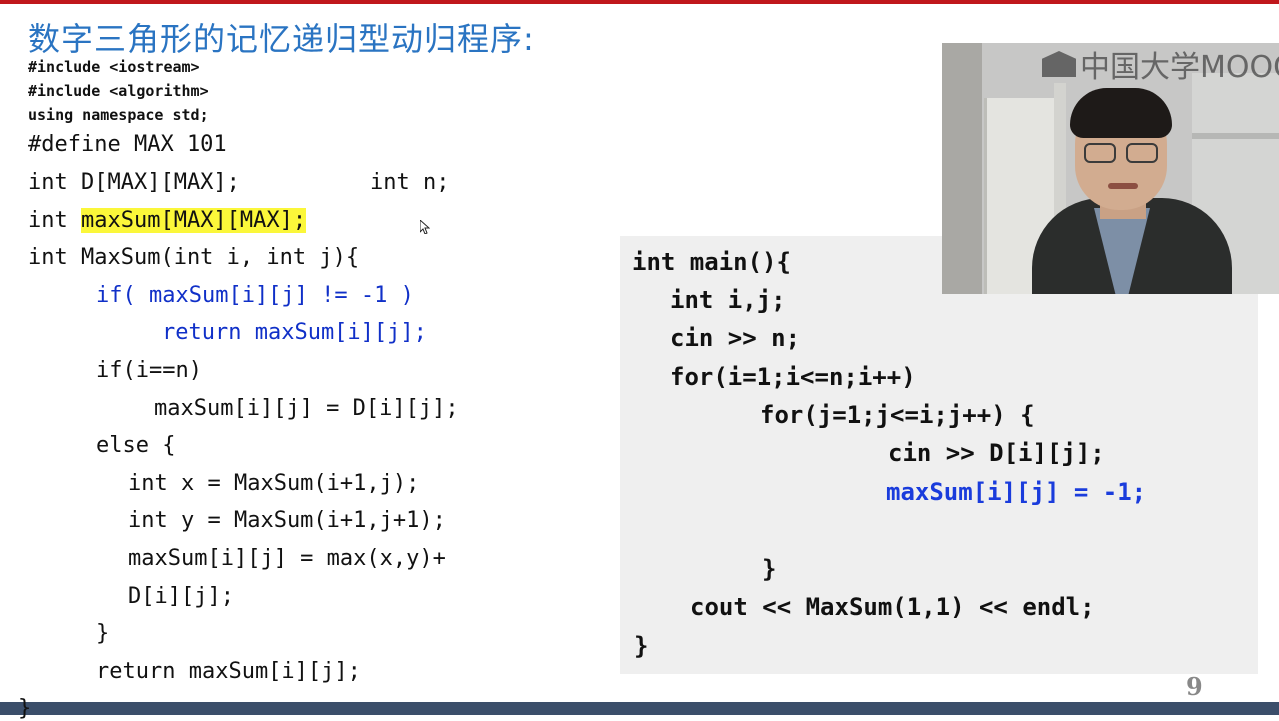  What do you see at coordinates (136, 445) in the screenshot?
I see `code-else: else {` at bounding box center [136, 445].